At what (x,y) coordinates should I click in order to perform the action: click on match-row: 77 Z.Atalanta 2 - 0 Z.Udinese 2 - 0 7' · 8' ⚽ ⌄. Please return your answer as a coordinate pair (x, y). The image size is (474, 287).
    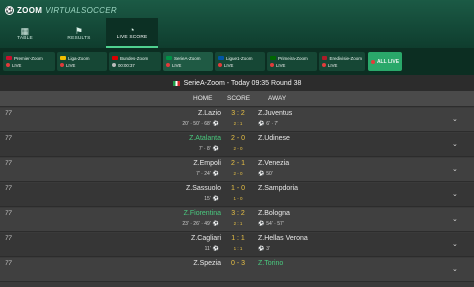
    Looking at the image, I should click on (237, 145).